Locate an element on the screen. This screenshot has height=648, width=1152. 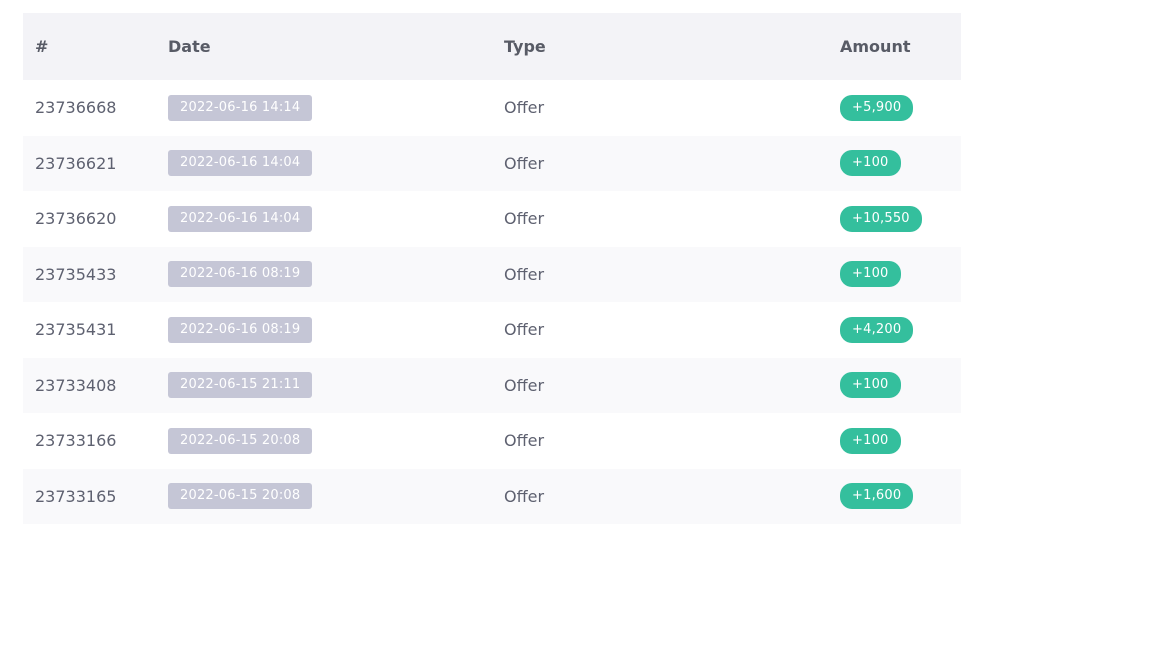
table-row: 23733166 2022-06-15 20:08 Offer +100 is located at coordinates (492, 441).